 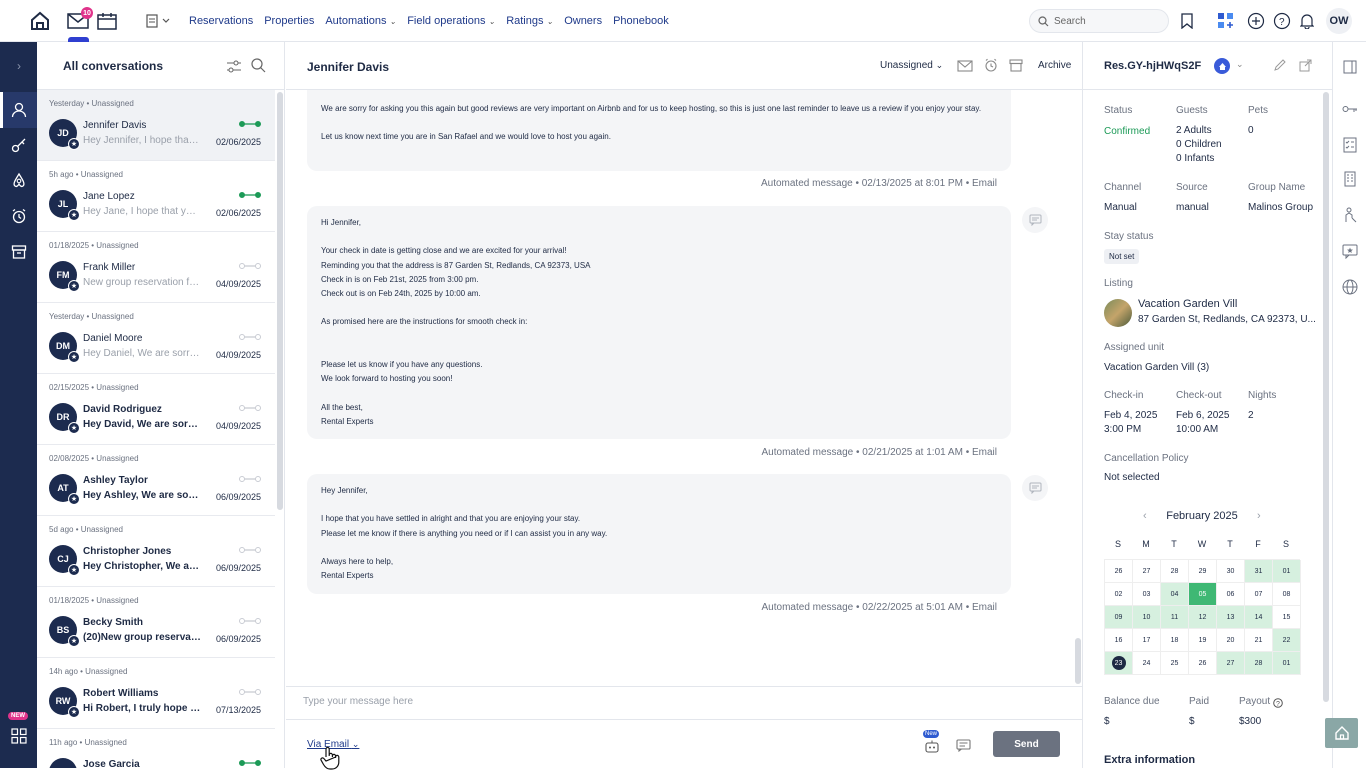 What do you see at coordinates (1187, 21) in the screenshot?
I see `bookmark-icon` at bounding box center [1187, 21].